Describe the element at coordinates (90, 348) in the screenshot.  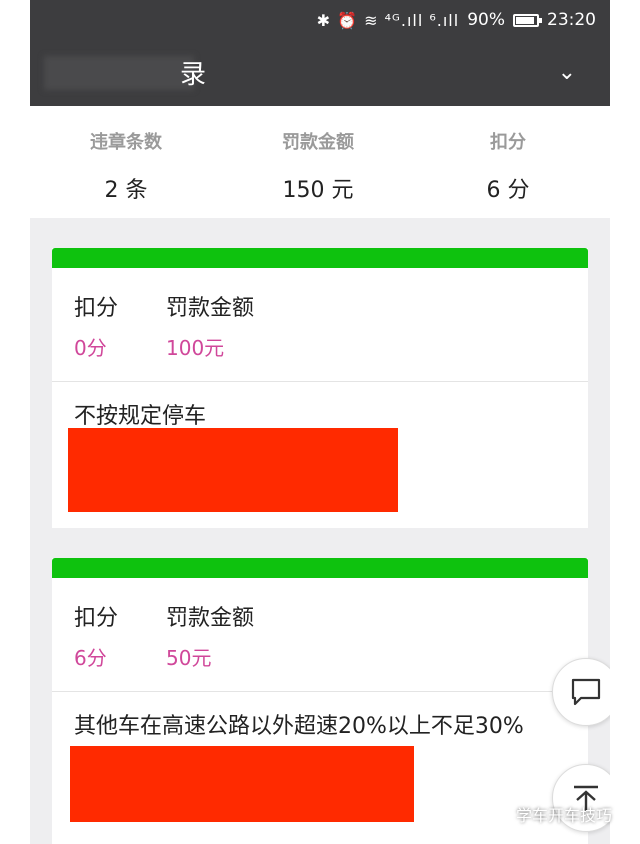
I see `card-points-value: 0分` at that location.